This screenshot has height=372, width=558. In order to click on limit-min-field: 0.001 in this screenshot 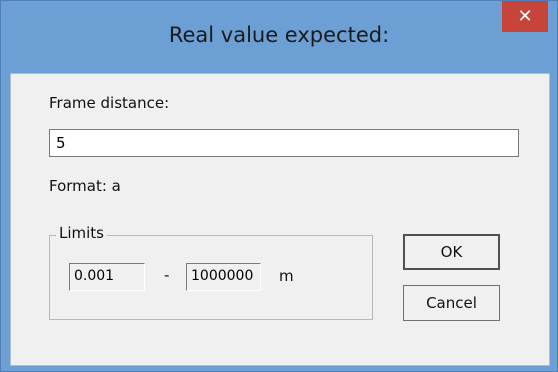, I will do `click(107, 277)`.